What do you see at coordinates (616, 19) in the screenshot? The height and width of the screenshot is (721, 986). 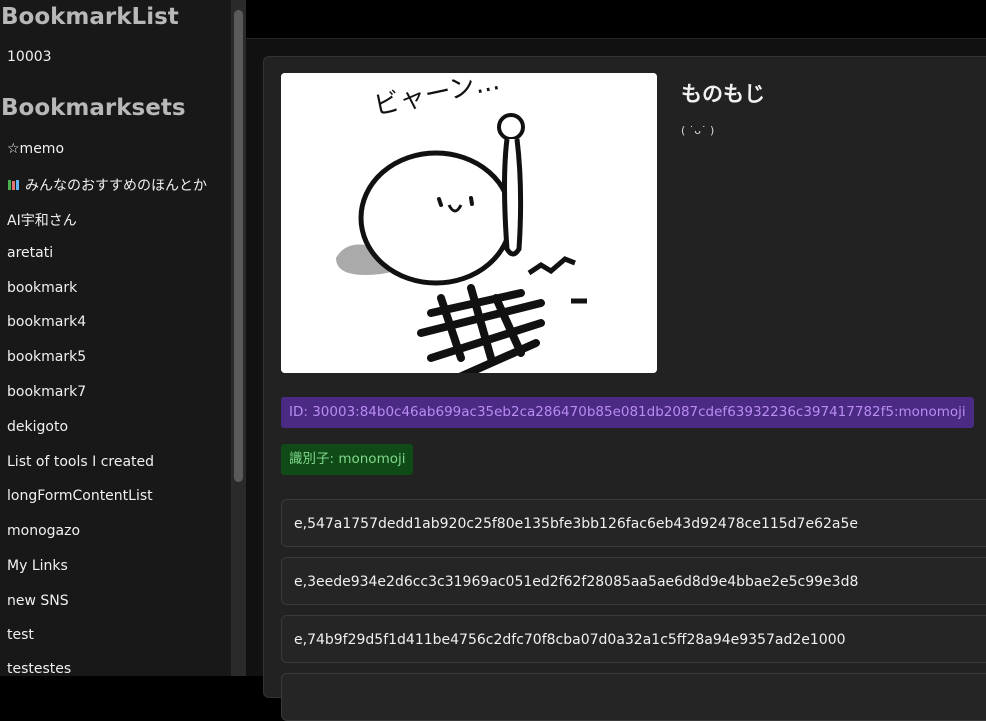 I see `top-bar` at bounding box center [616, 19].